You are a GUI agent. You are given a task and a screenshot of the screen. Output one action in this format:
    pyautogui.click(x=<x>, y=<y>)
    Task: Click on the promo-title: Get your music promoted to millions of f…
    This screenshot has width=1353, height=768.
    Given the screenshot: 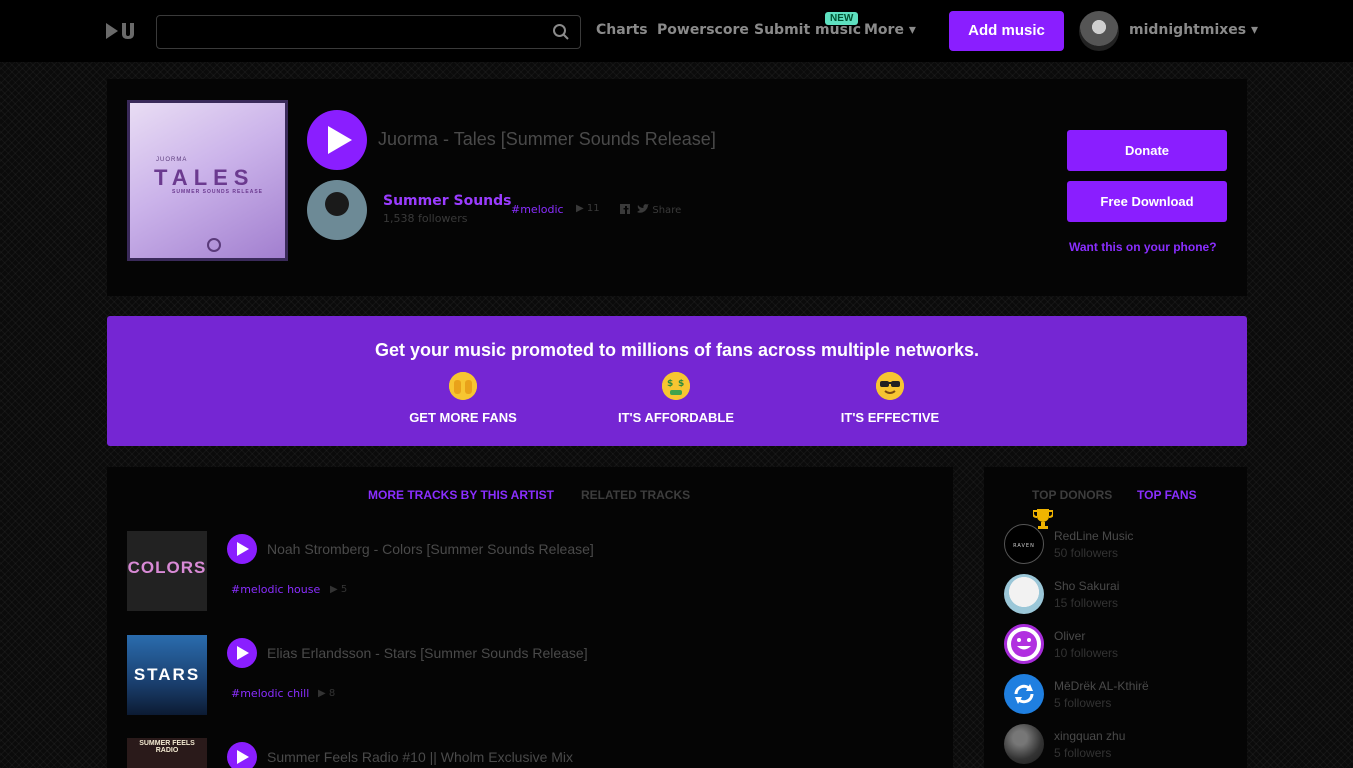 What is the action you would take?
    pyautogui.click(x=677, y=350)
    